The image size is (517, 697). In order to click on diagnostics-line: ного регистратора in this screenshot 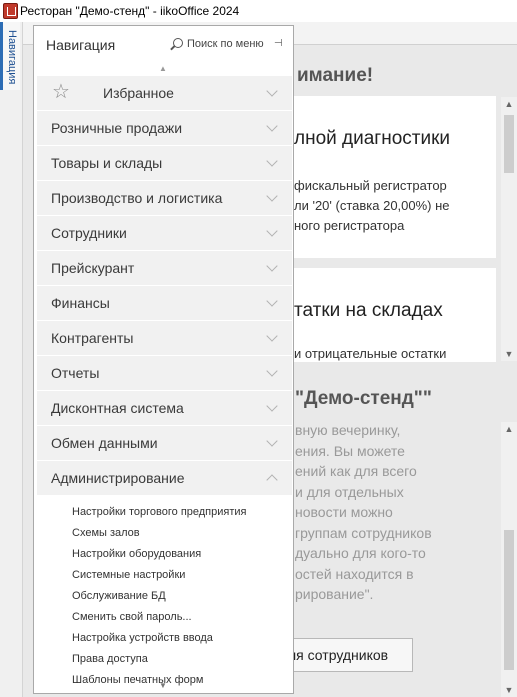, I will do `click(349, 225)`.